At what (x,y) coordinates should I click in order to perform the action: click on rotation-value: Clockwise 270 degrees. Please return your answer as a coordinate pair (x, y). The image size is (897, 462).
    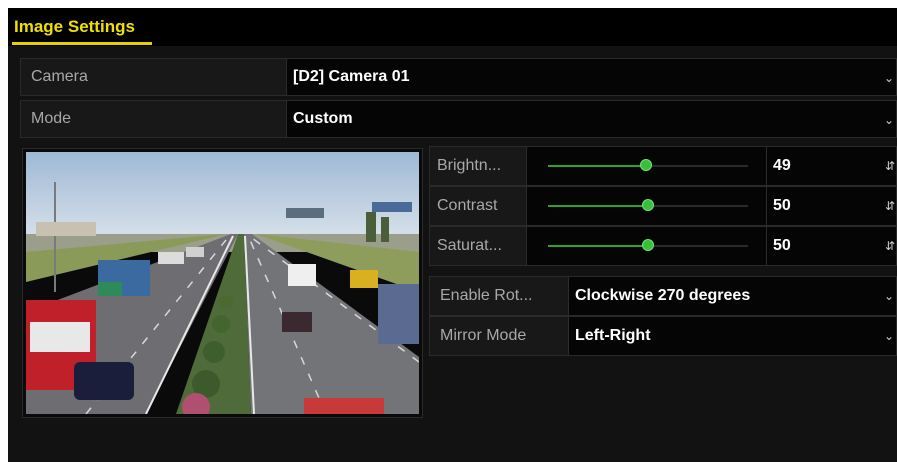
    Looking at the image, I should click on (663, 295).